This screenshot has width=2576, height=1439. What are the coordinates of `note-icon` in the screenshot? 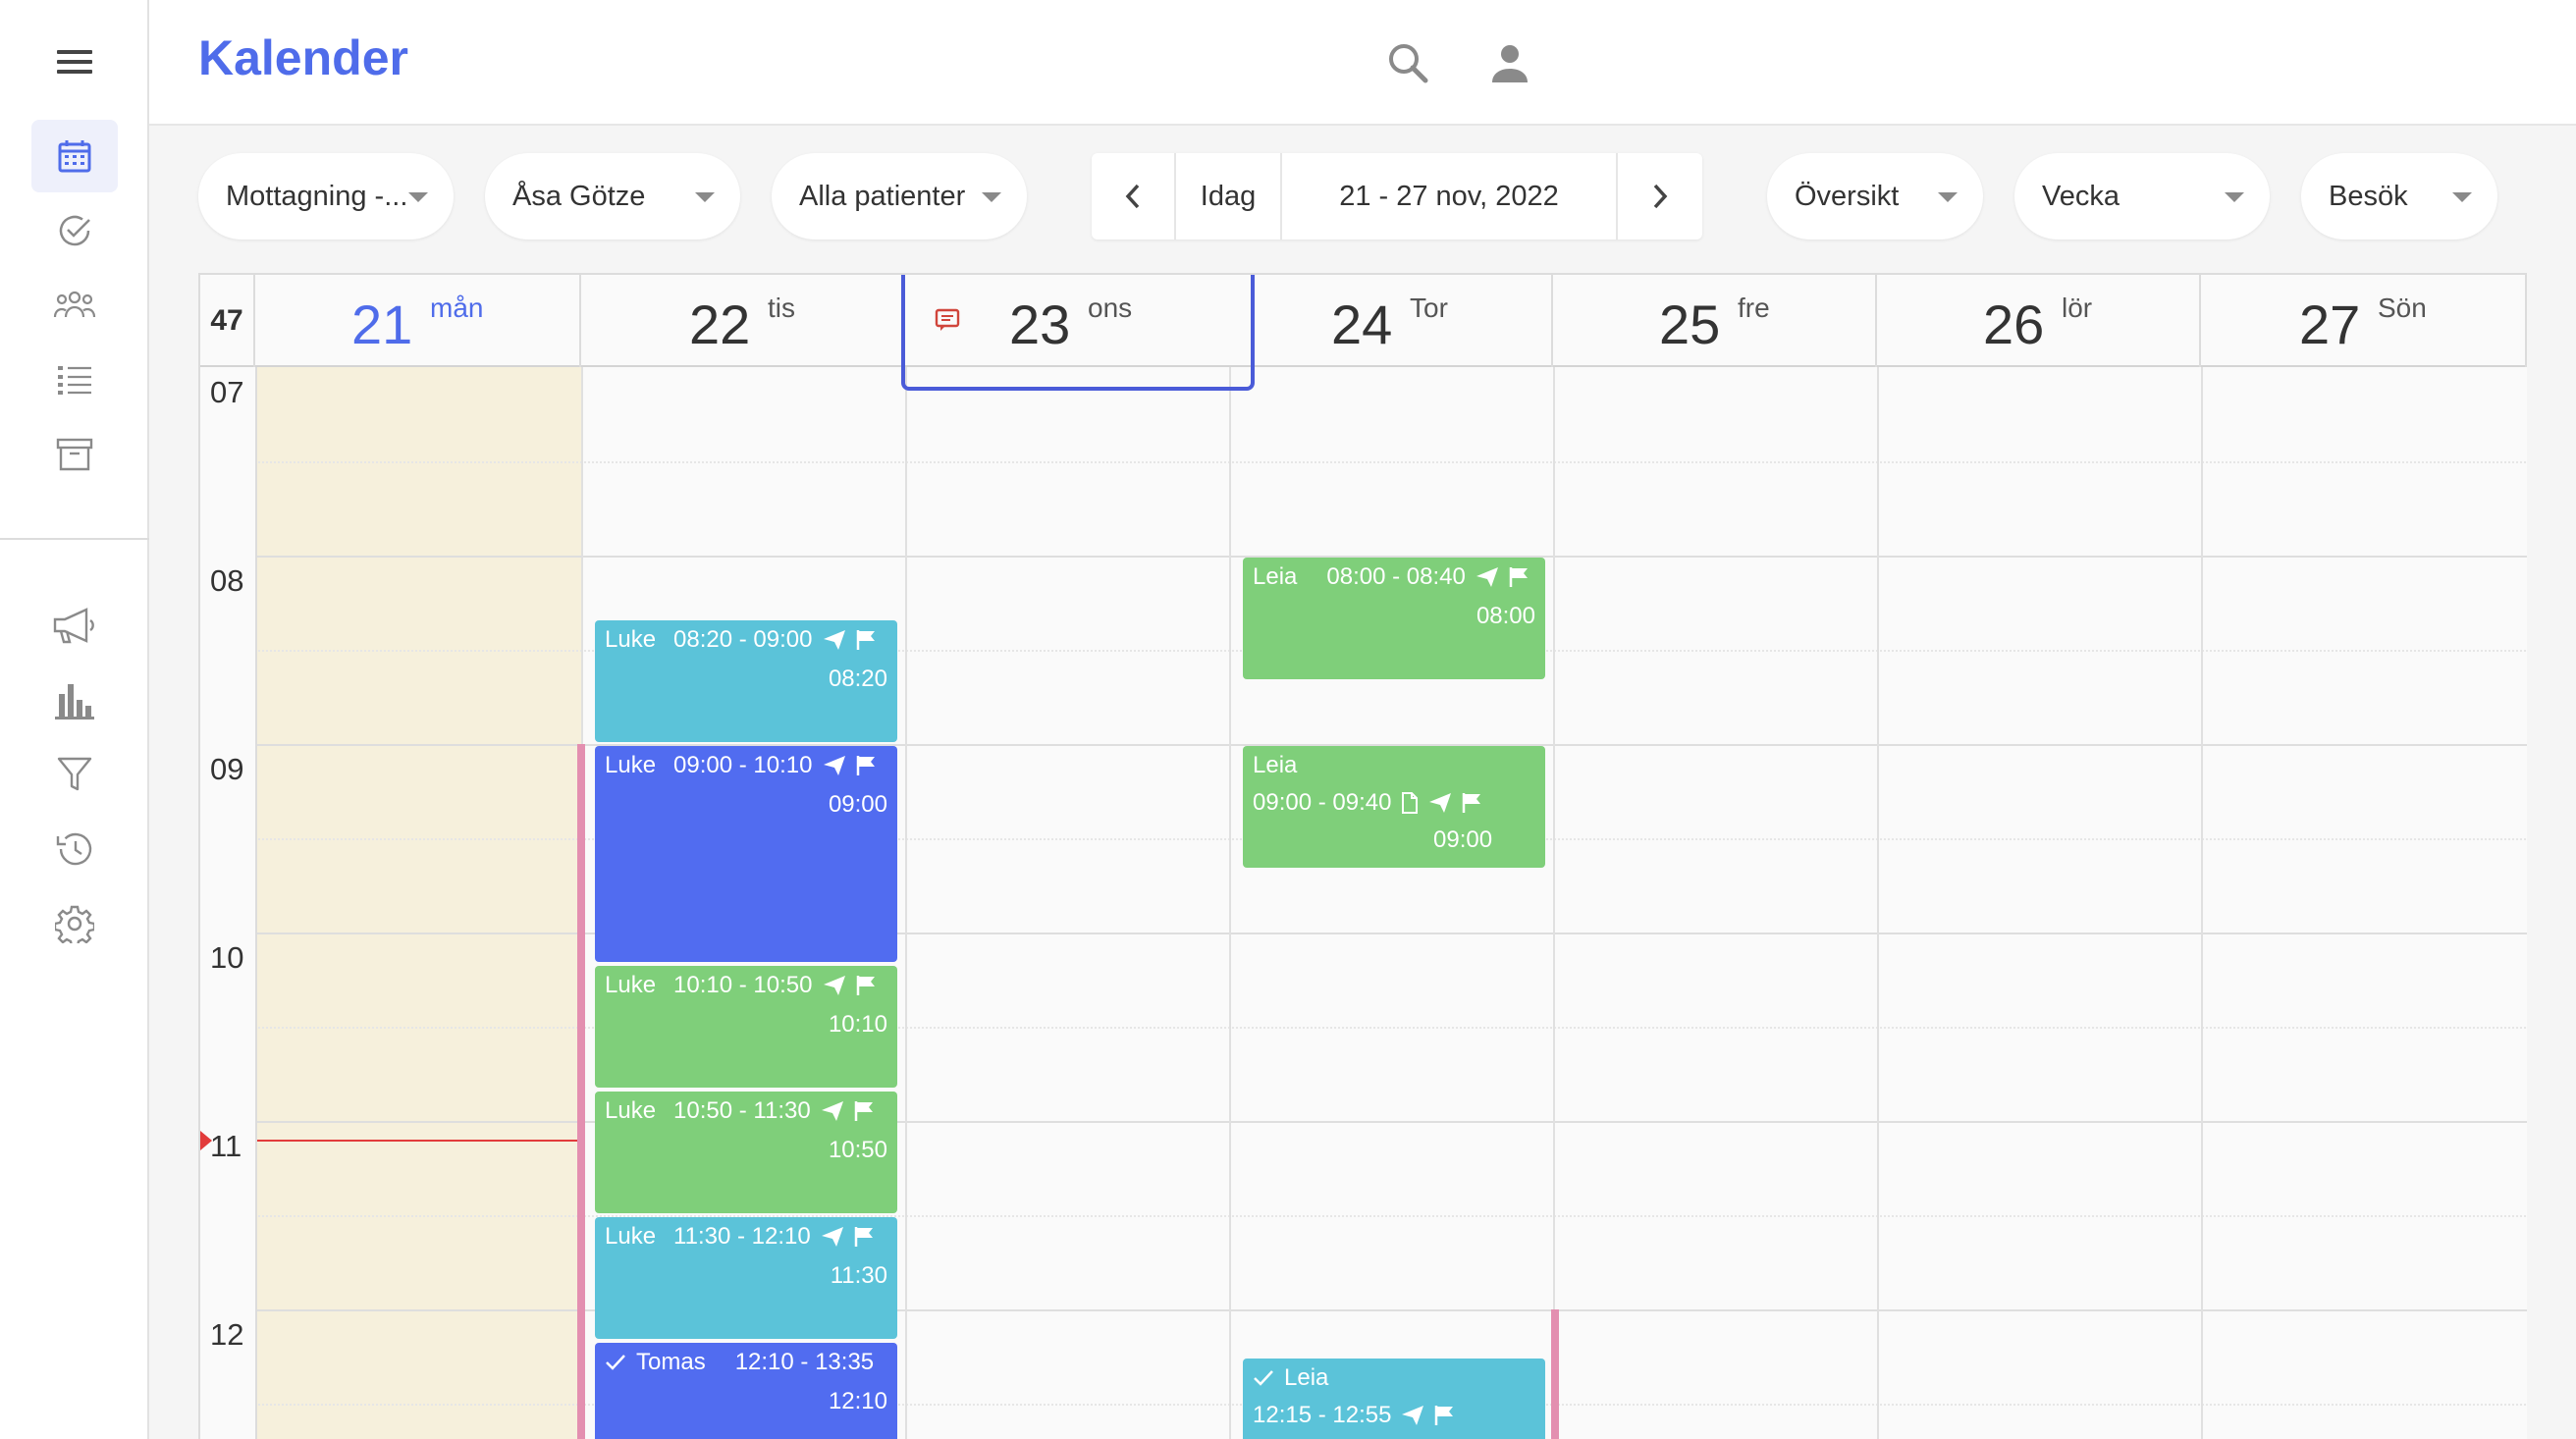 It's located at (947, 320).